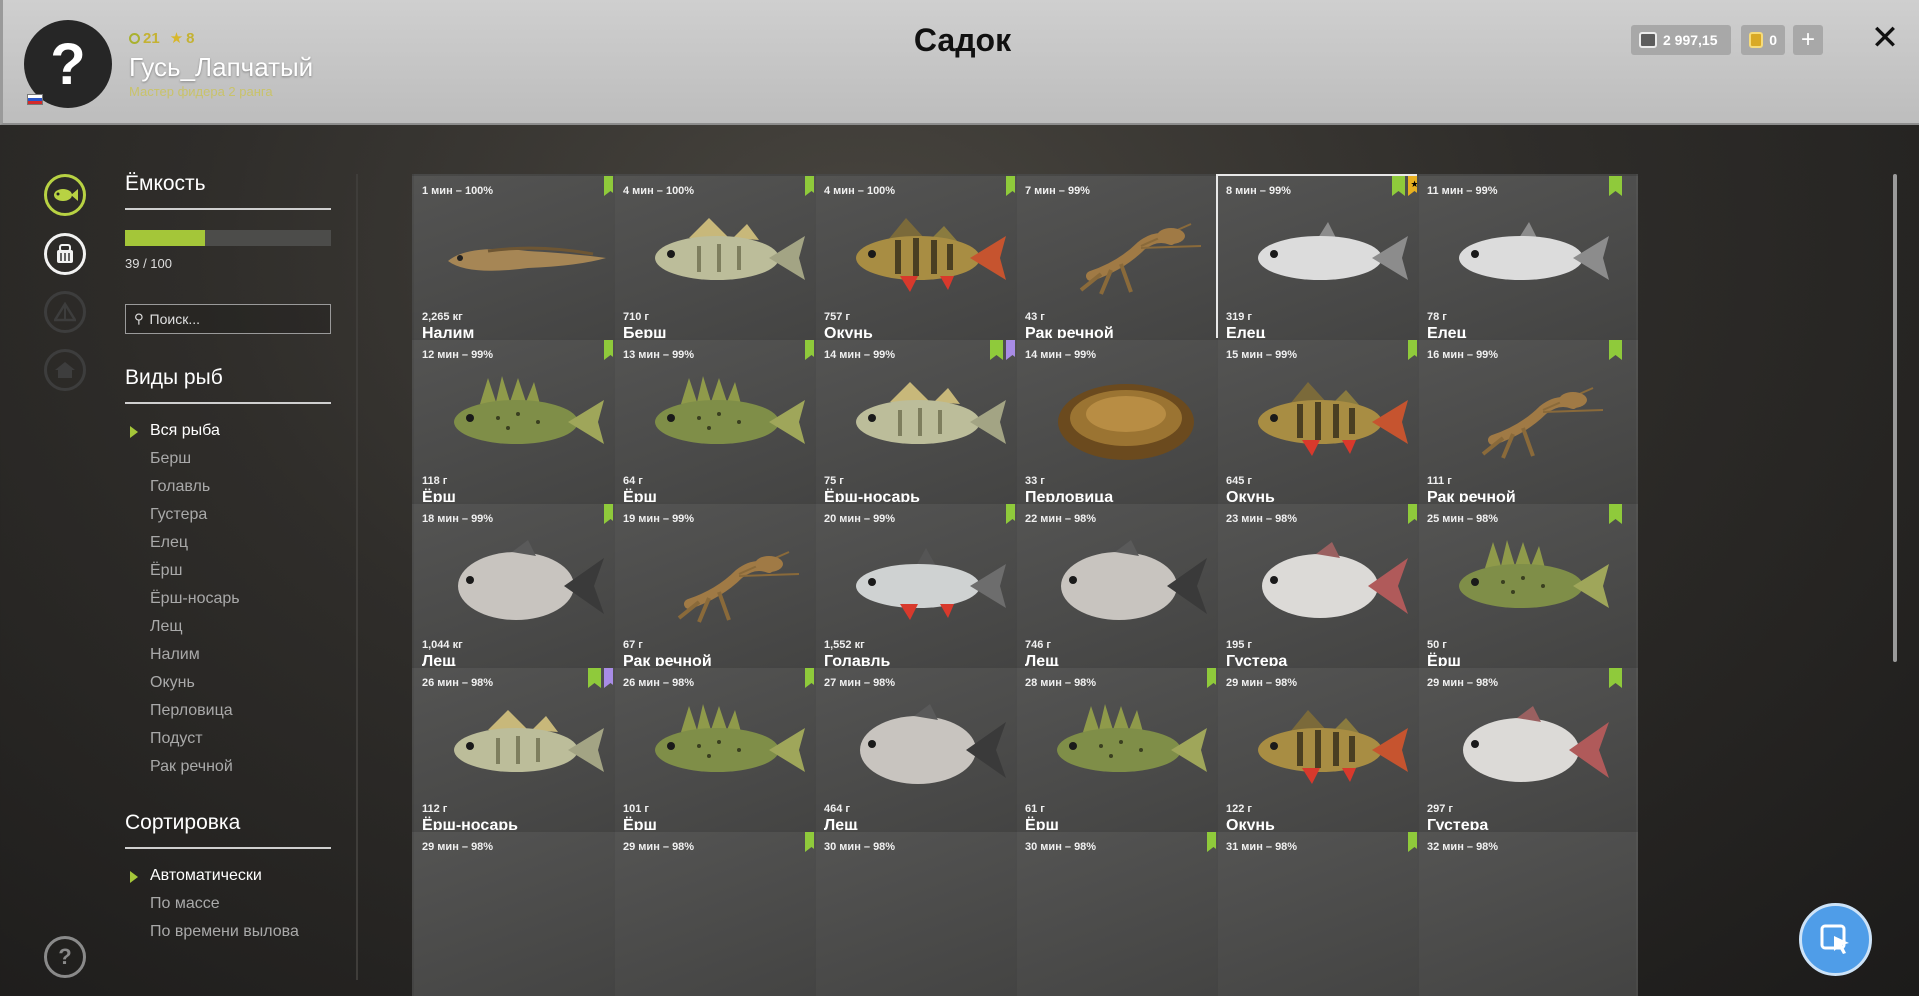  What do you see at coordinates (224, 937) in the screenshot?
I see `sort-option: По времени вылова` at bounding box center [224, 937].